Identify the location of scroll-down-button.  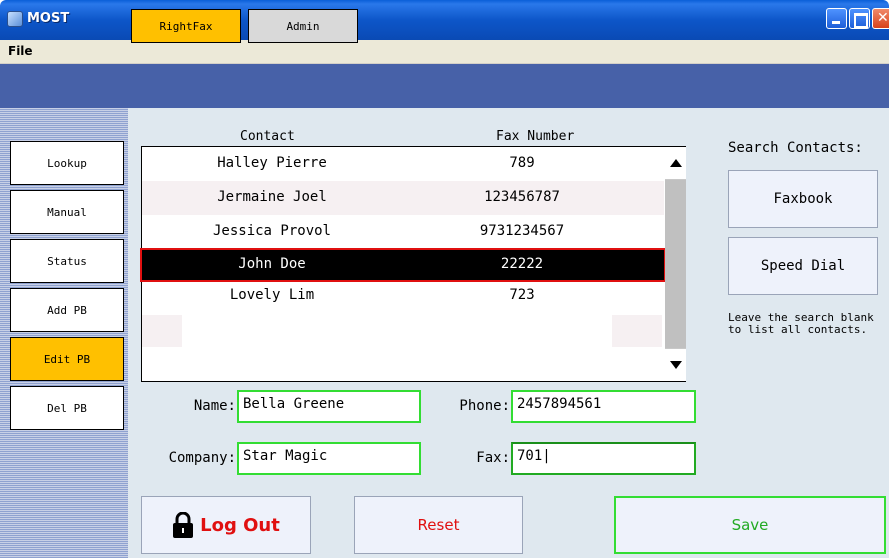
(675, 365).